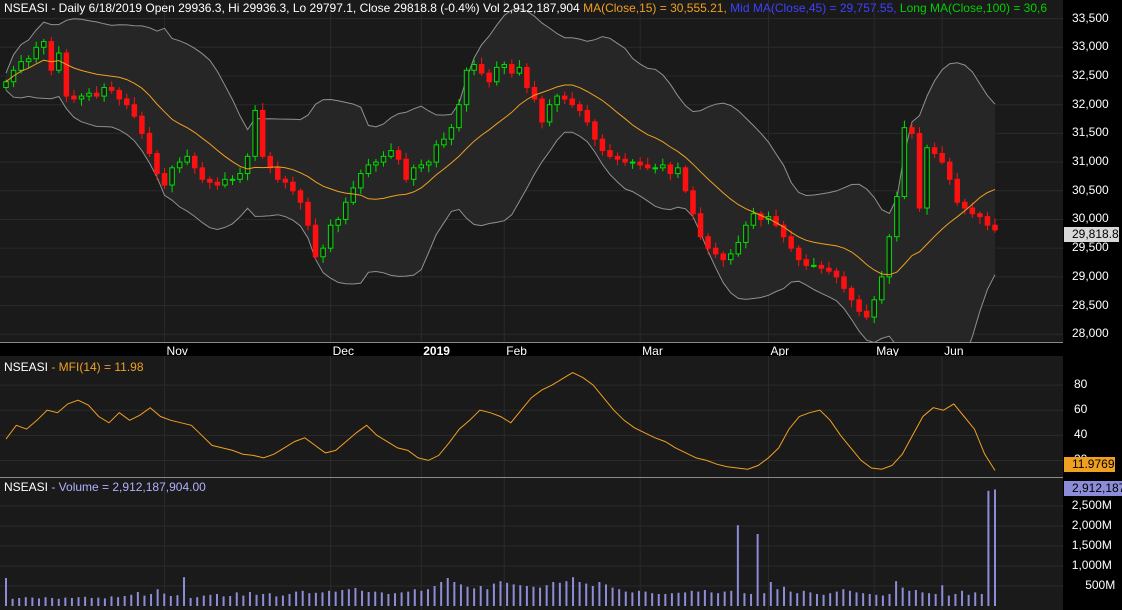 This screenshot has height=610, width=1122. Describe the element at coordinates (1090, 161) in the screenshot. I see `price-tick-label: 31,000` at that location.